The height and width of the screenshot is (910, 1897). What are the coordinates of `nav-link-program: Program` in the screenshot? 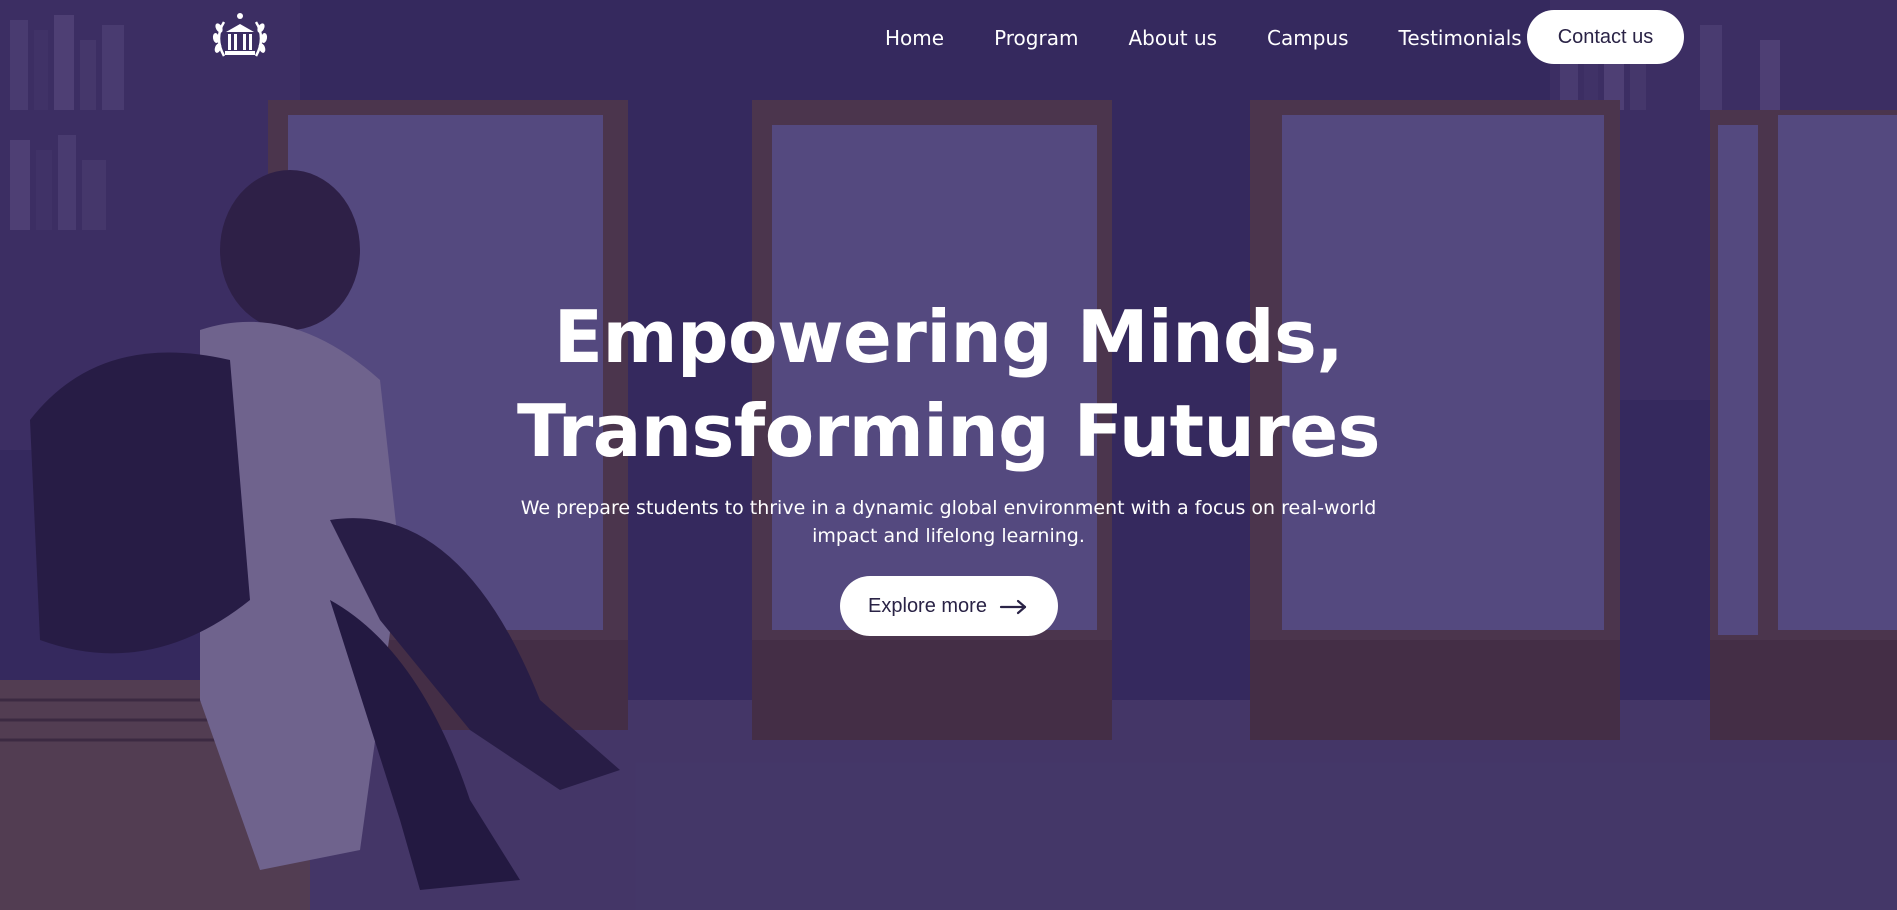 It's located at (1036, 38).